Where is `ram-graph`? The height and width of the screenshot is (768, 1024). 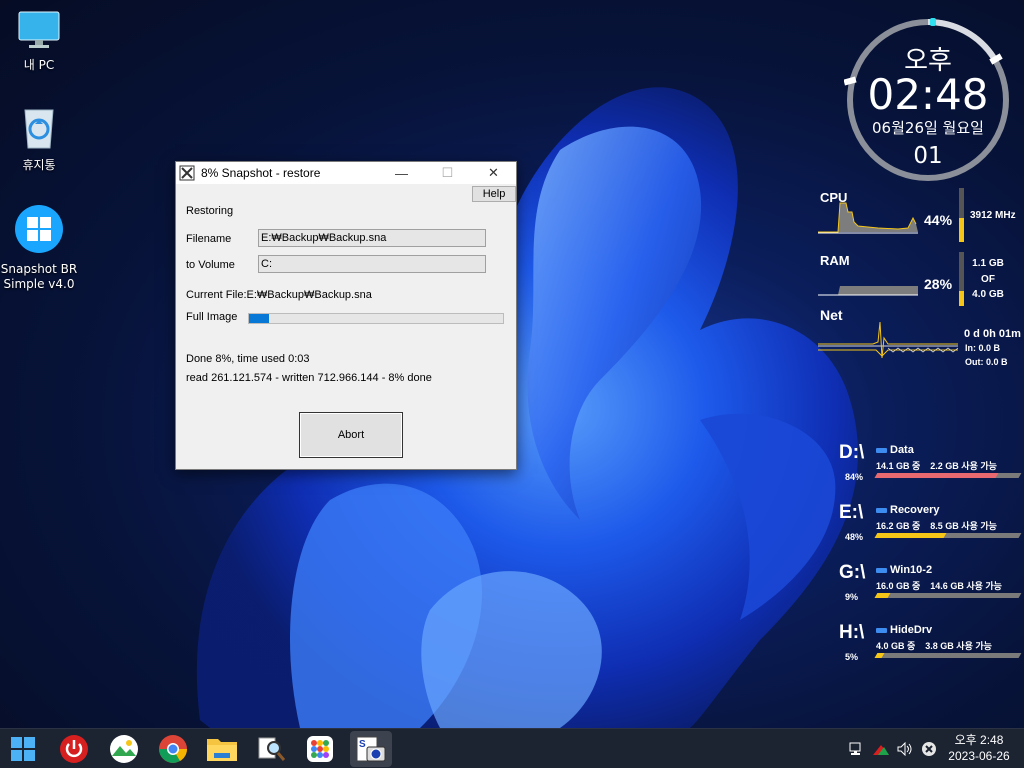
ram-graph is located at coordinates (868, 291).